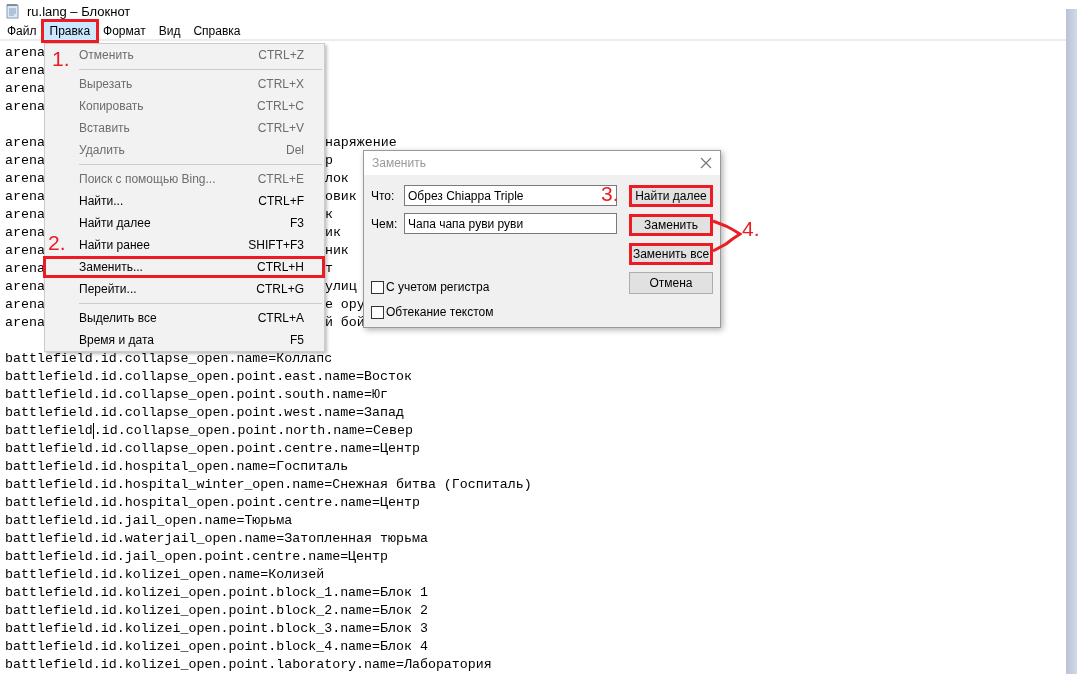 This screenshot has width=1077, height=674. I want to click on menu-item: Найти... CTRL+F, so click(199, 201).